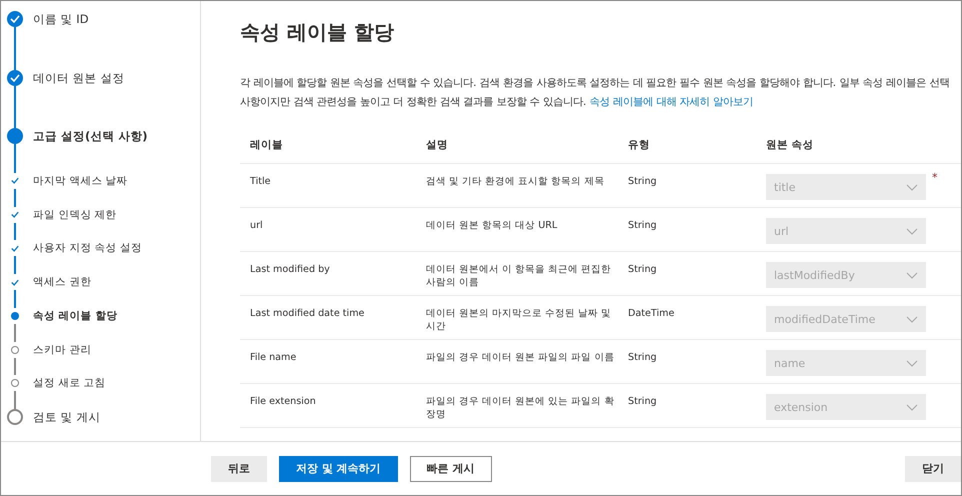  Describe the element at coordinates (790, 145) in the screenshot. I see `column-header: 원본 속성` at that location.